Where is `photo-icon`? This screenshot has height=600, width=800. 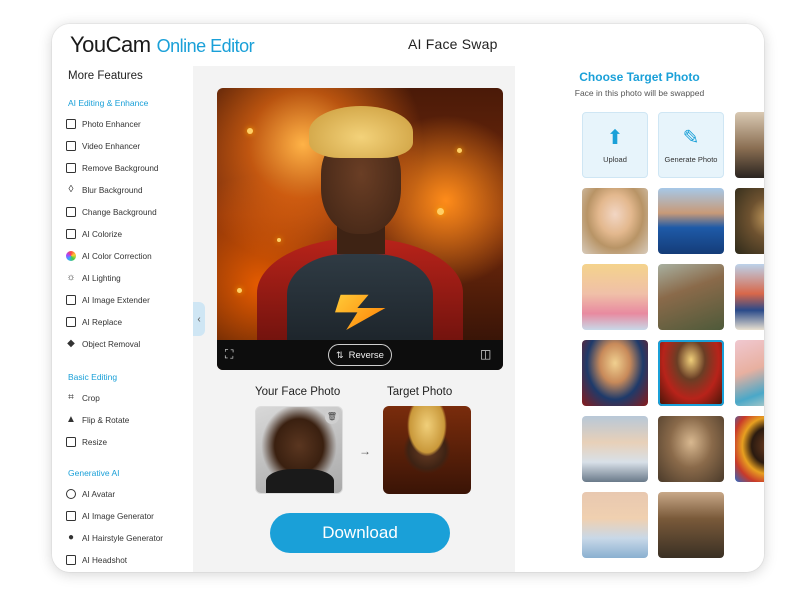 photo-icon is located at coordinates (71, 124).